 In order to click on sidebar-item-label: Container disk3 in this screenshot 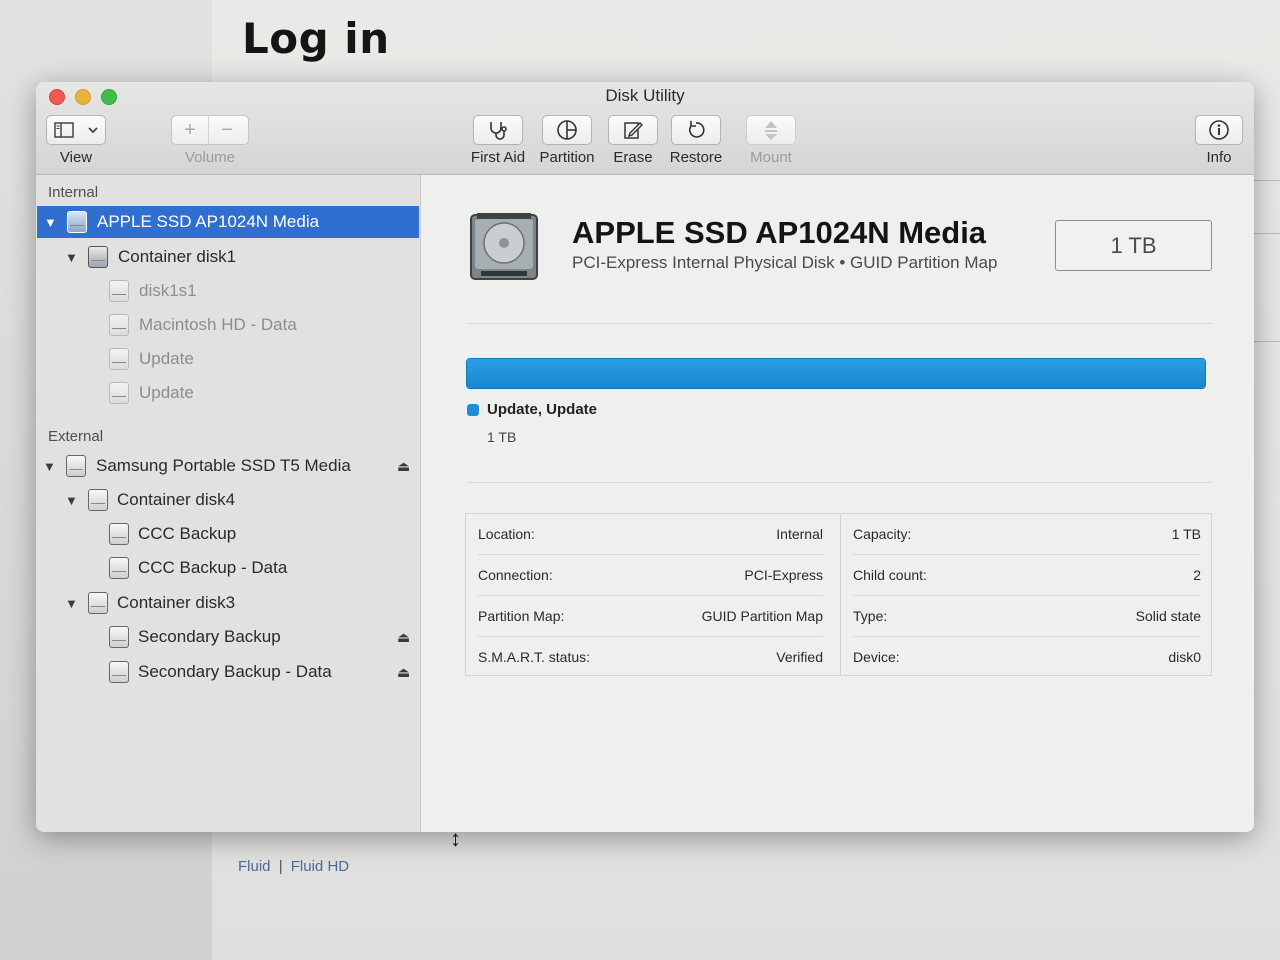, I will do `click(176, 602)`.